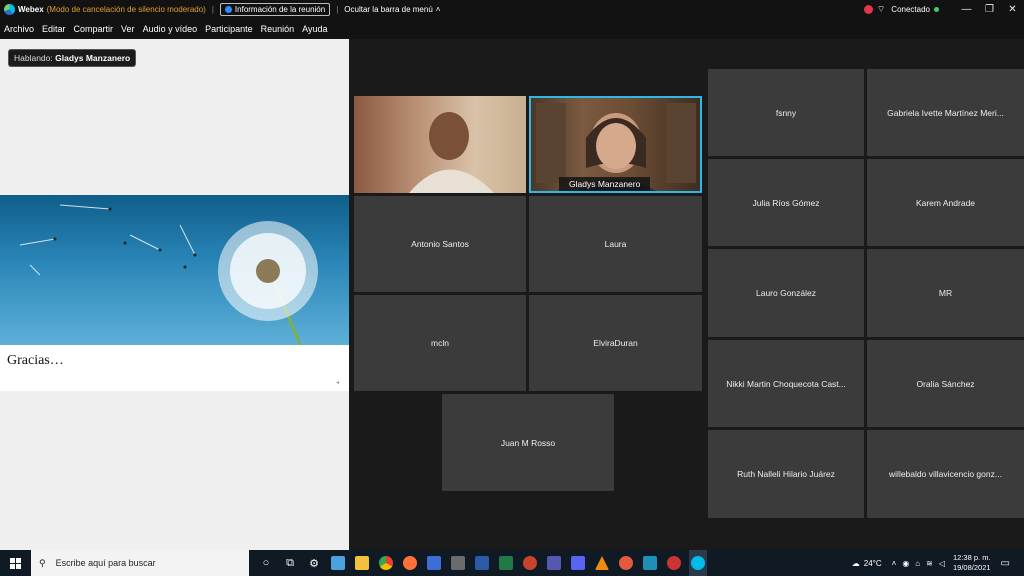 The width and height of the screenshot is (1024, 576). What do you see at coordinates (905, 563) in the screenshot?
I see `meet-icon: ◉` at bounding box center [905, 563].